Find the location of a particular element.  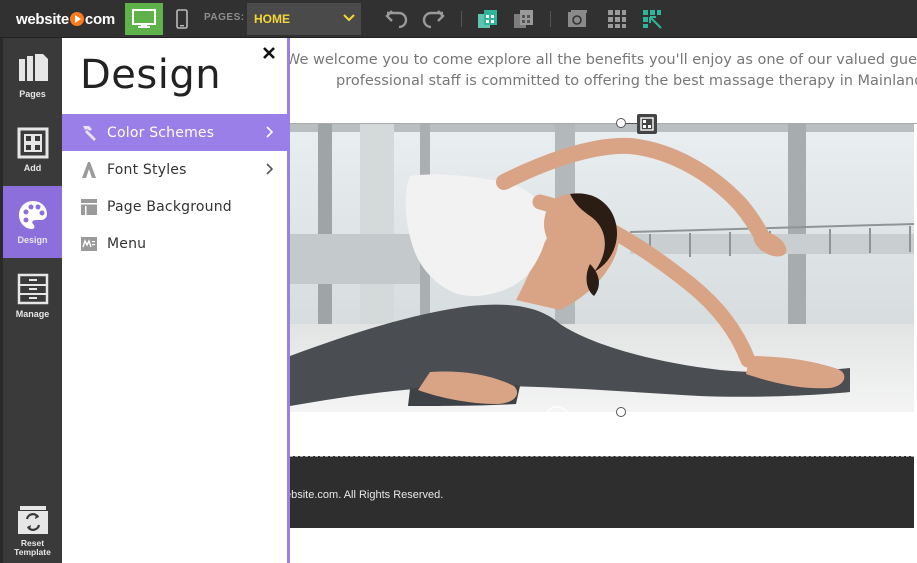

website-logo: website com is located at coordinates (65, 19).